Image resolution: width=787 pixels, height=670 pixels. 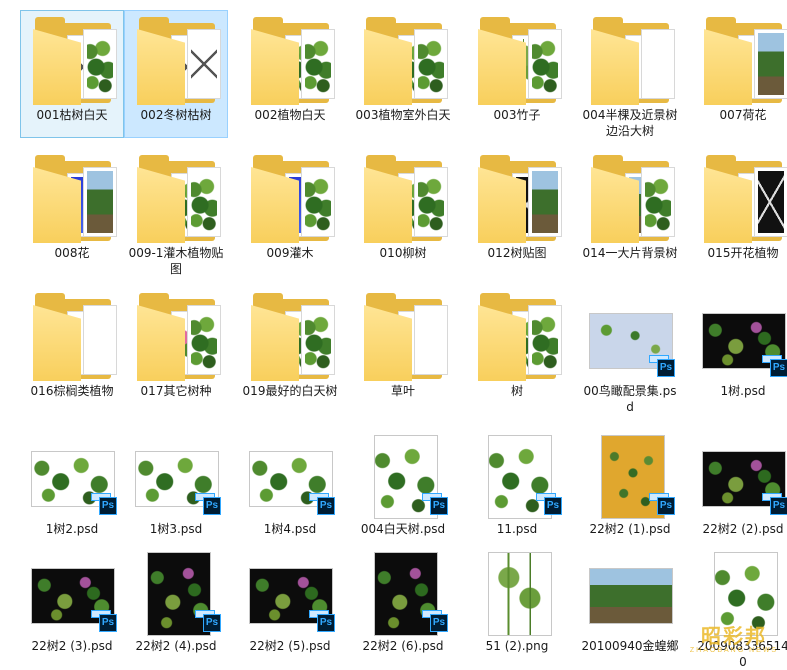 I want to click on file-item: Ps 22树2 (4).psd, so click(x=176, y=605).